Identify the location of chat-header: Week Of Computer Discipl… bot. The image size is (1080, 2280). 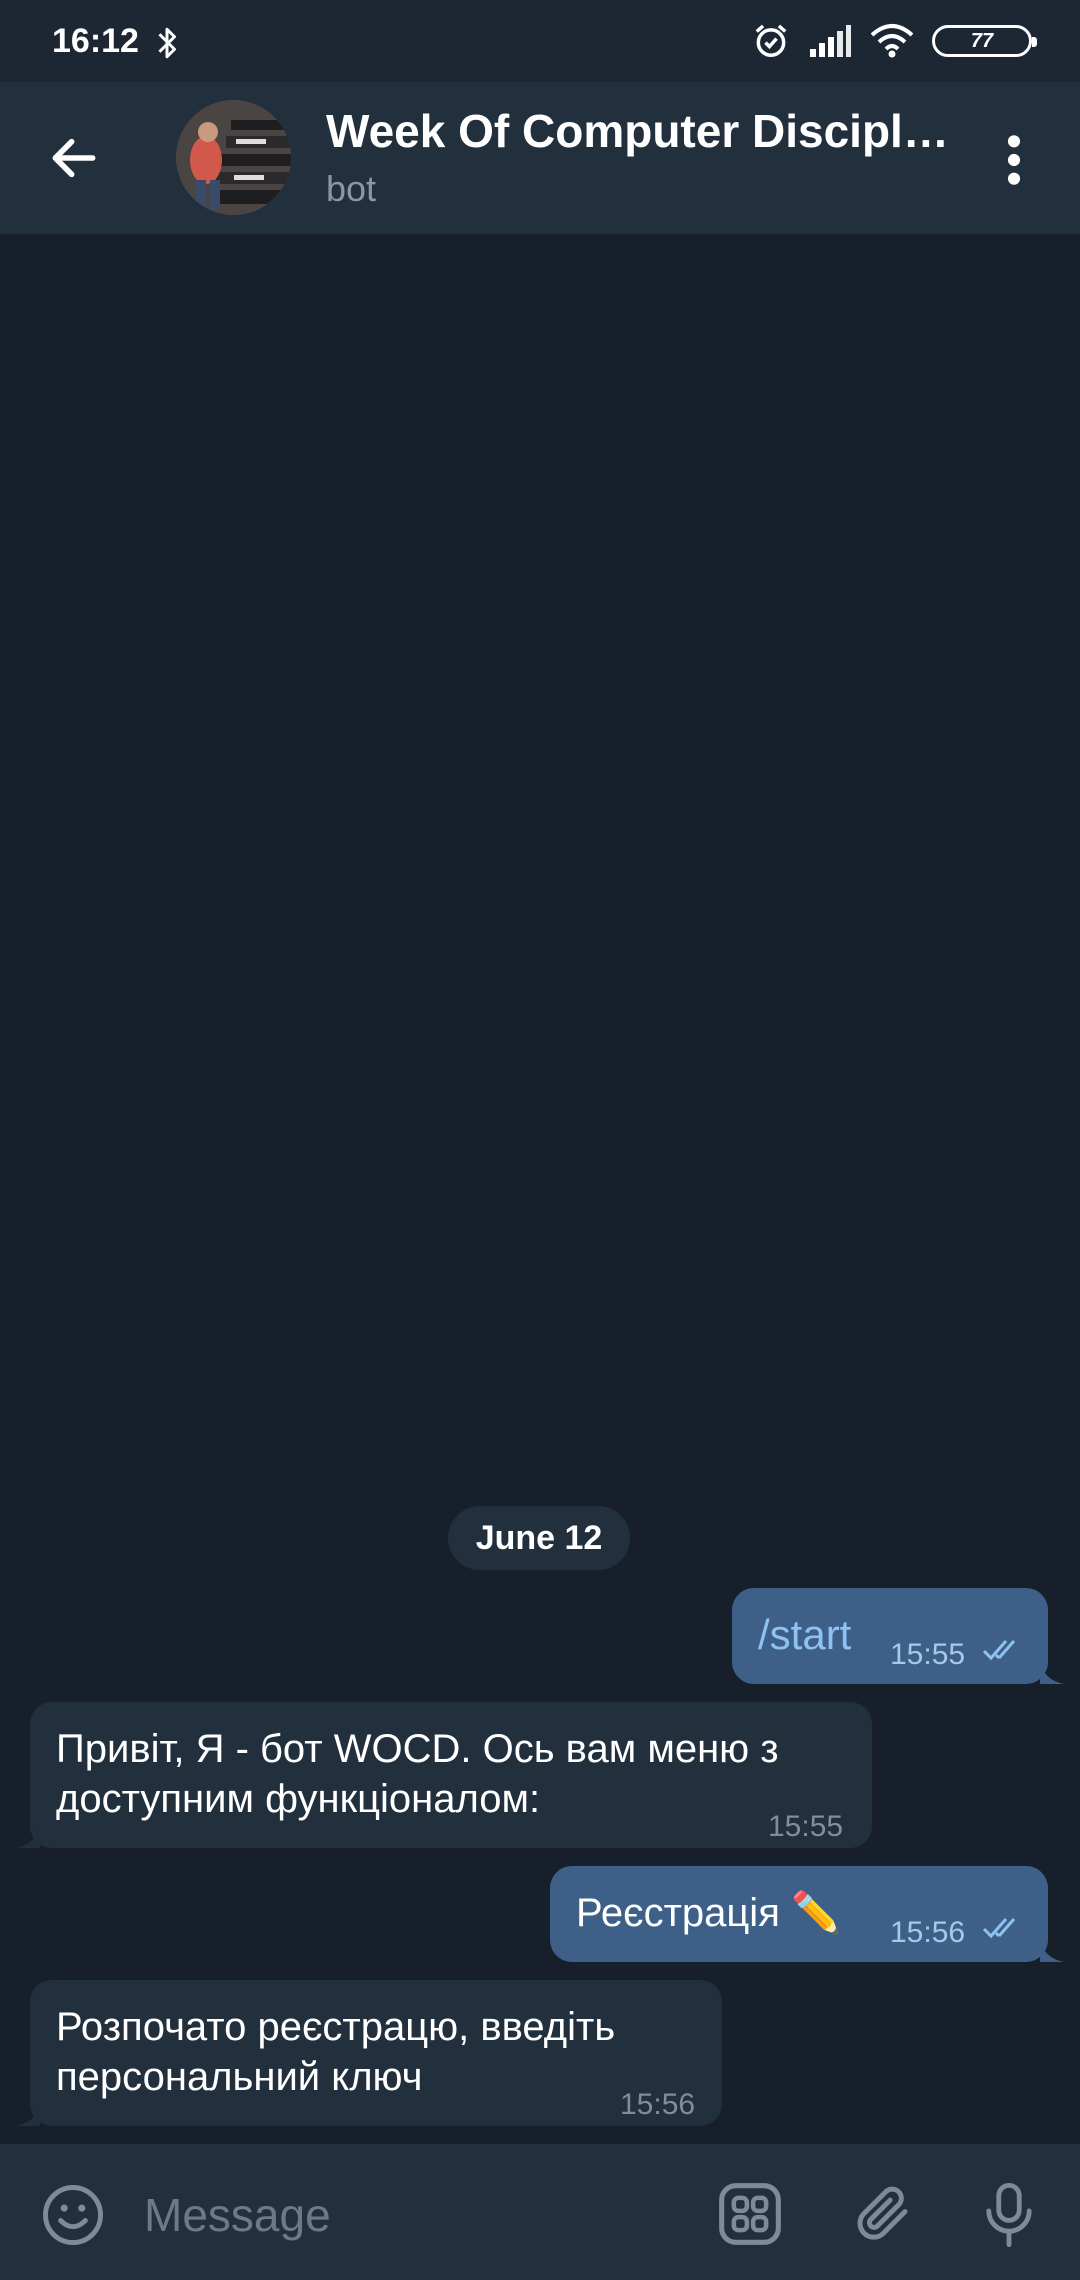
(540, 158).